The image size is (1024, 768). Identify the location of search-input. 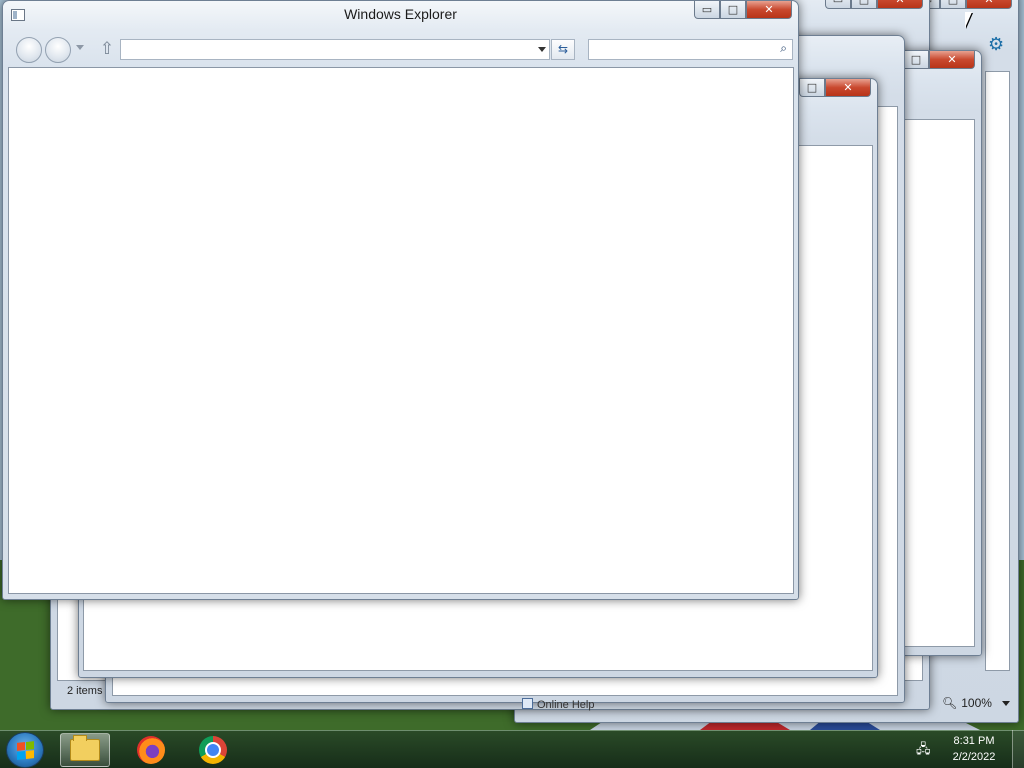
(679, 49).